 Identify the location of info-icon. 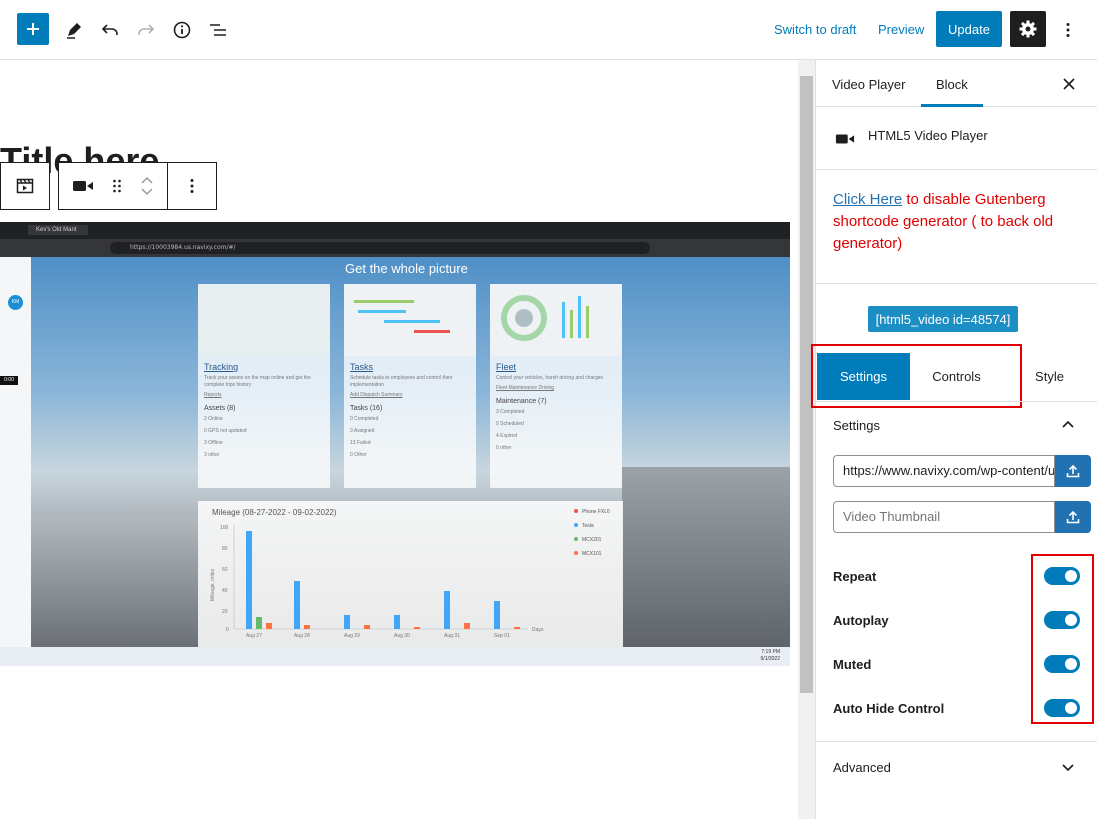
(182, 30).